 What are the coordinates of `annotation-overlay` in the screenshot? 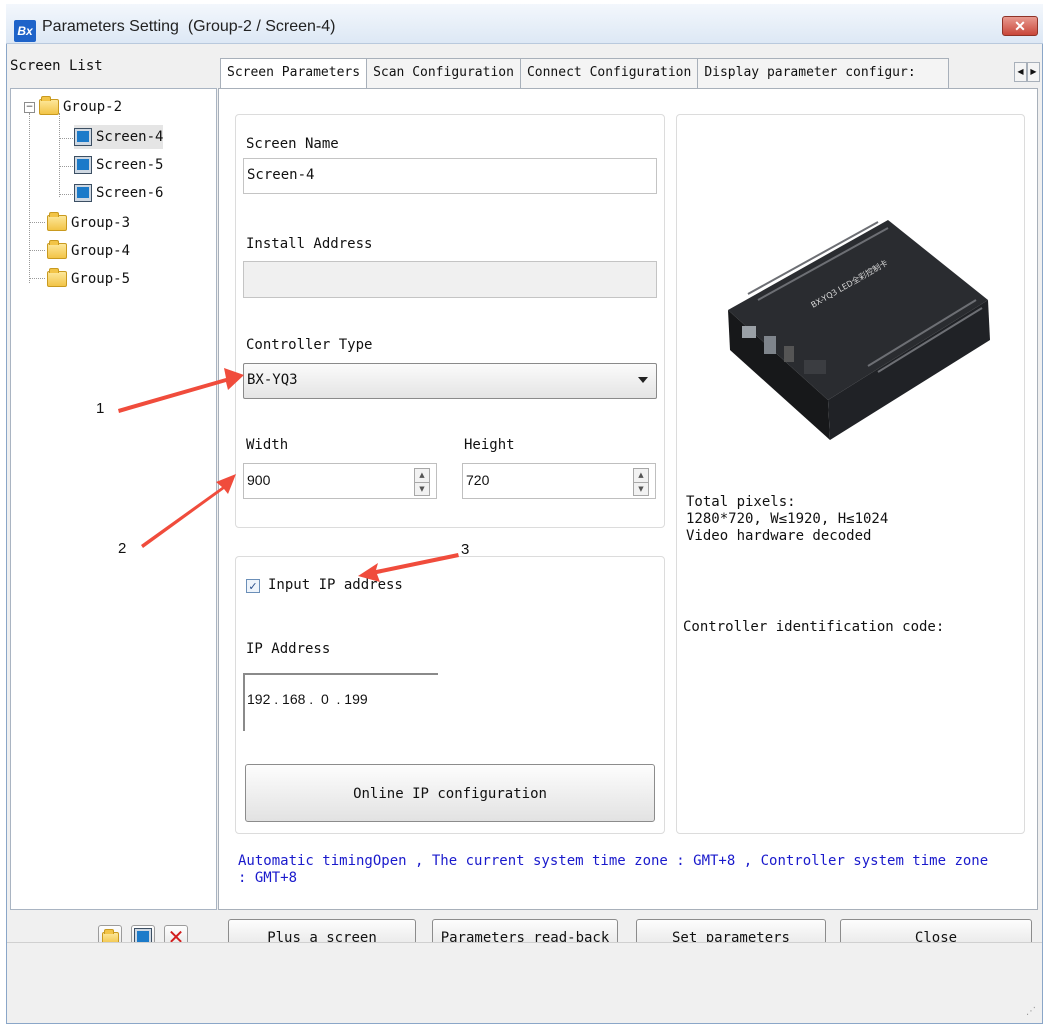 It's located at (288, 475).